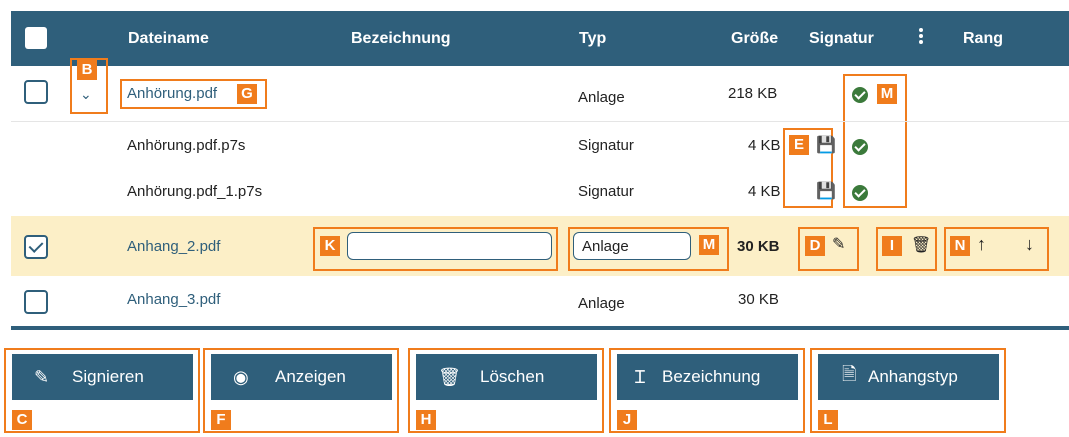 This screenshot has width=1069, height=437. I want to click on label-button-label: Bezeichnung, so click(711, 376).